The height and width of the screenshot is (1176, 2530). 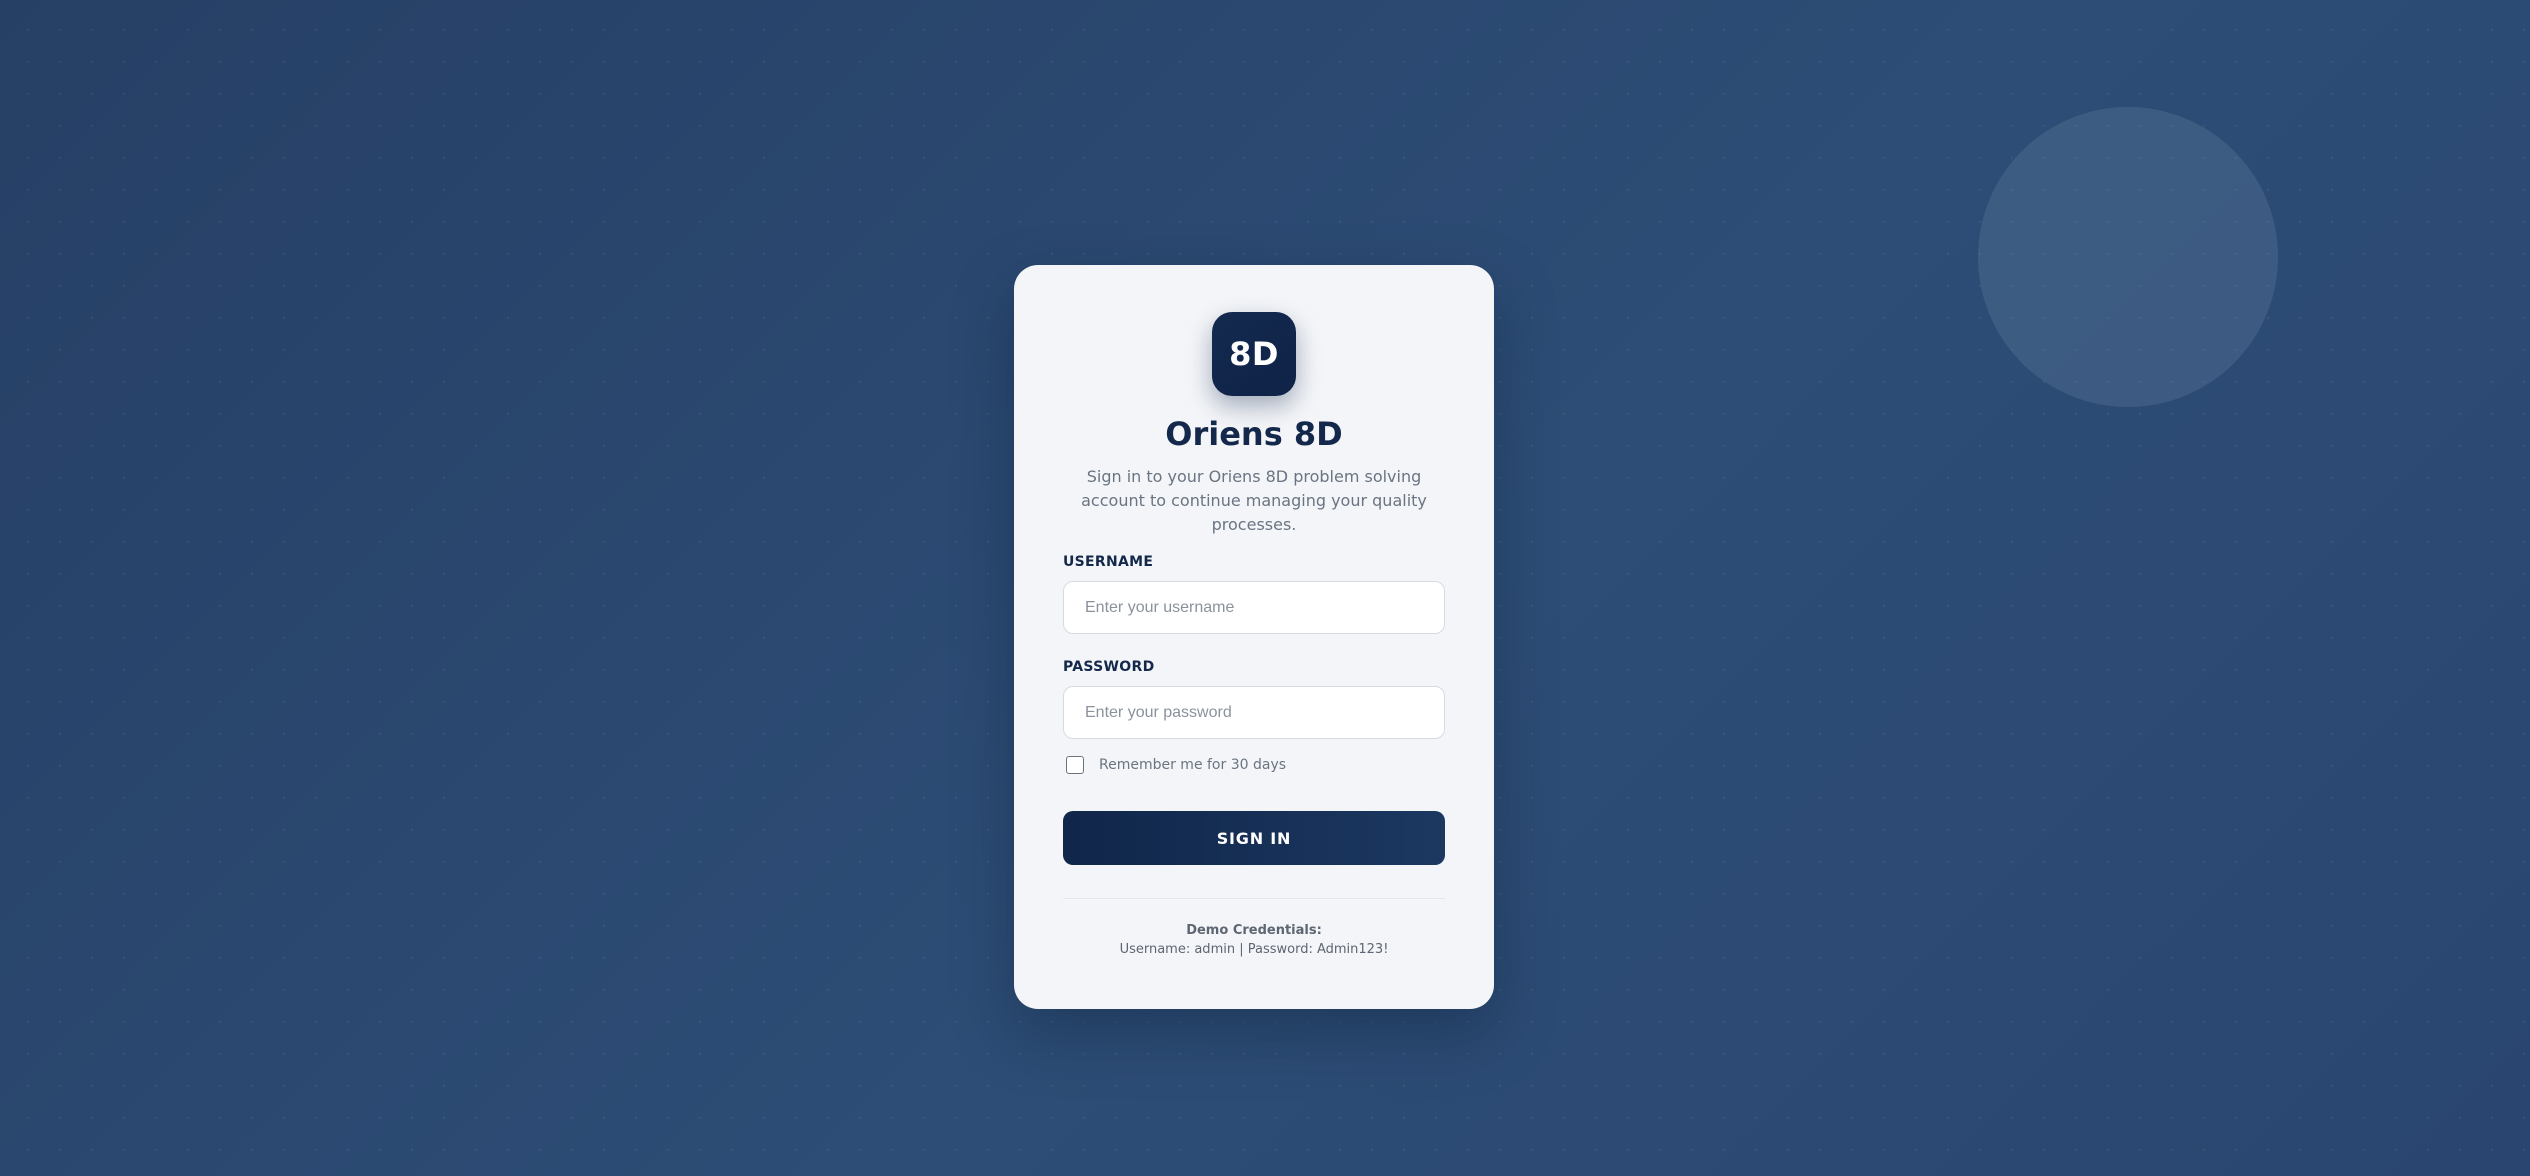 I want to click on demo-credentials-title: Demo Credentials:, so click(x=1254, y=930).